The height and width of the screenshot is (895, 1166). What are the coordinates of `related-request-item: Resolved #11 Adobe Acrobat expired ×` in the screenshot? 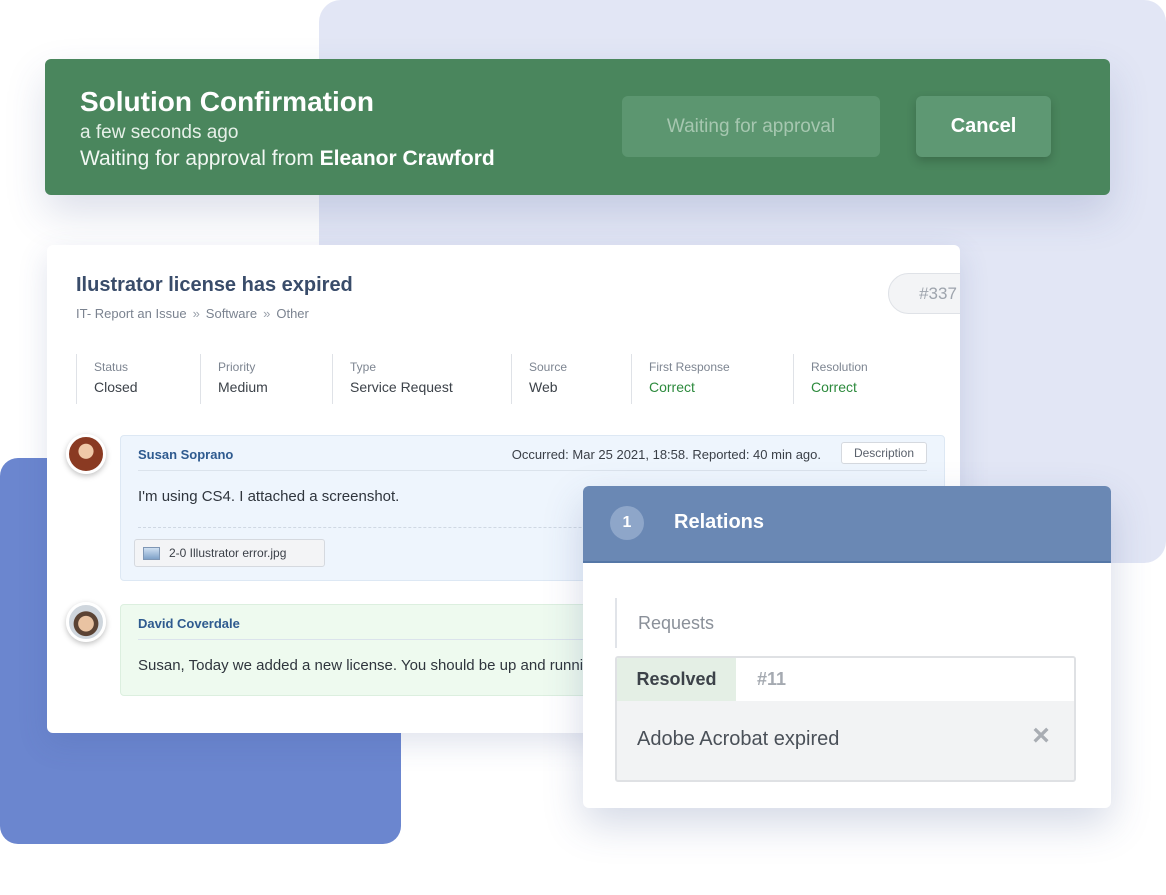 It's located at (845, 719).